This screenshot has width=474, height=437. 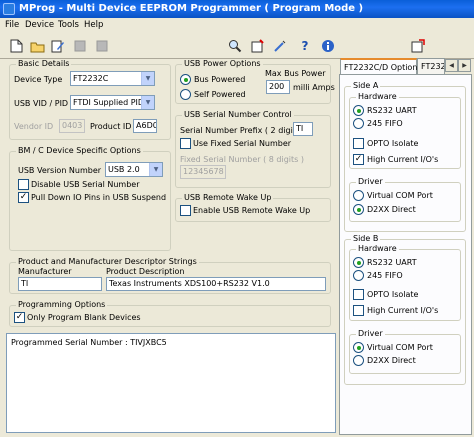 I want to click on side-a-uart-label: RS232 UART, so click(x=392, y=110).